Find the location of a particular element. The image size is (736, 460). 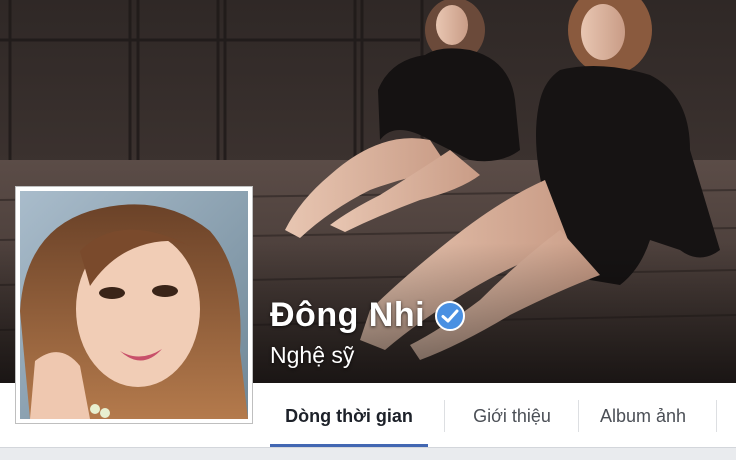

profile-name-row: Đông Nhi is located at coordinates (368, 315).